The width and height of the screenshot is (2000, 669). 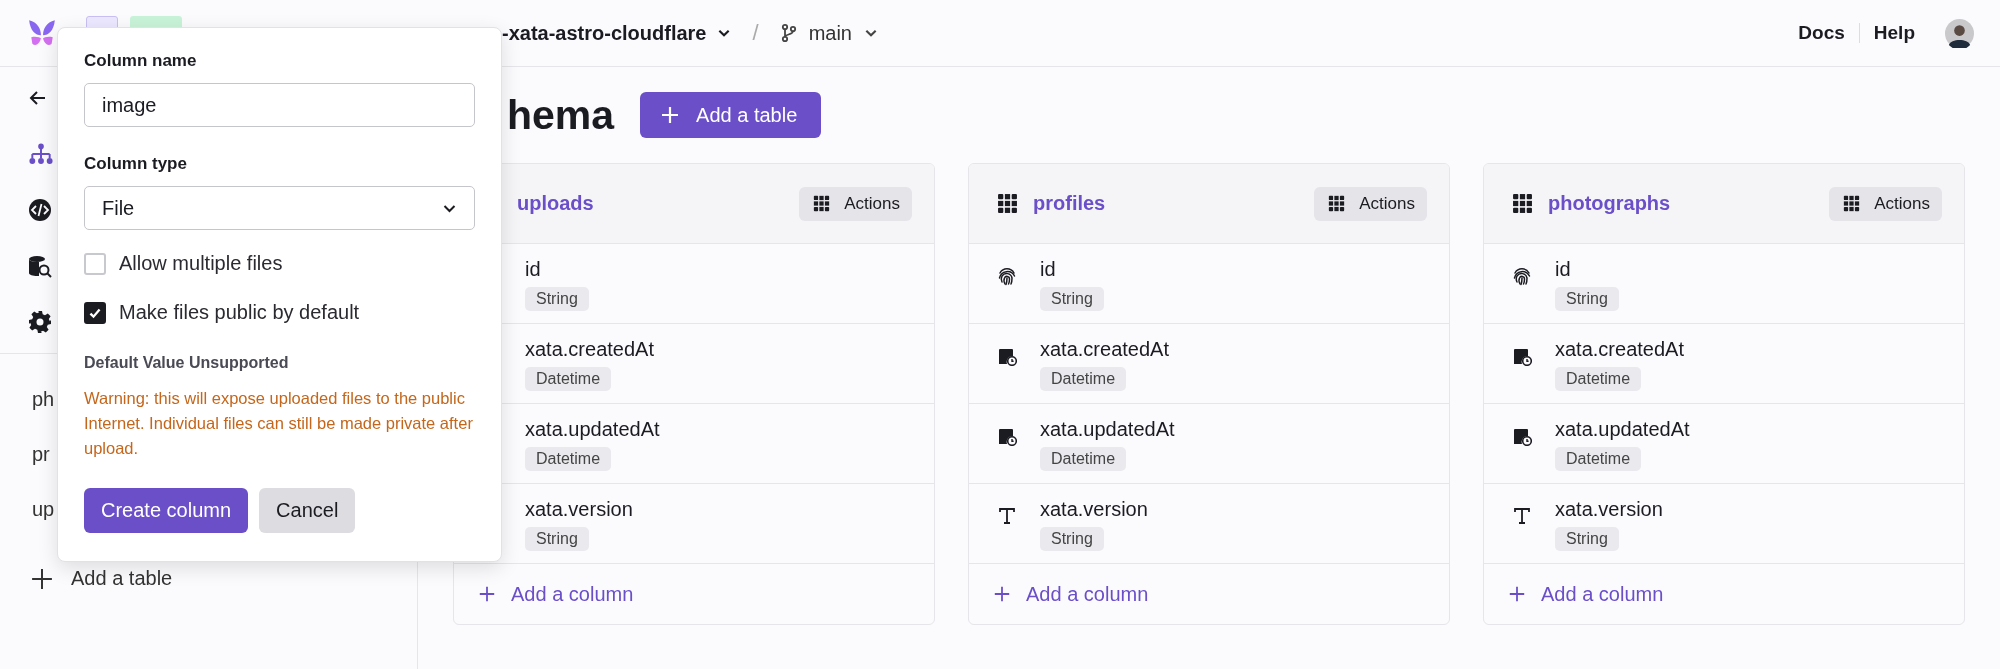 What do you see at coordinates (307, 510) in the screenshot?
I see `cancel-button: Cancel` at bounding box center [307, 510].